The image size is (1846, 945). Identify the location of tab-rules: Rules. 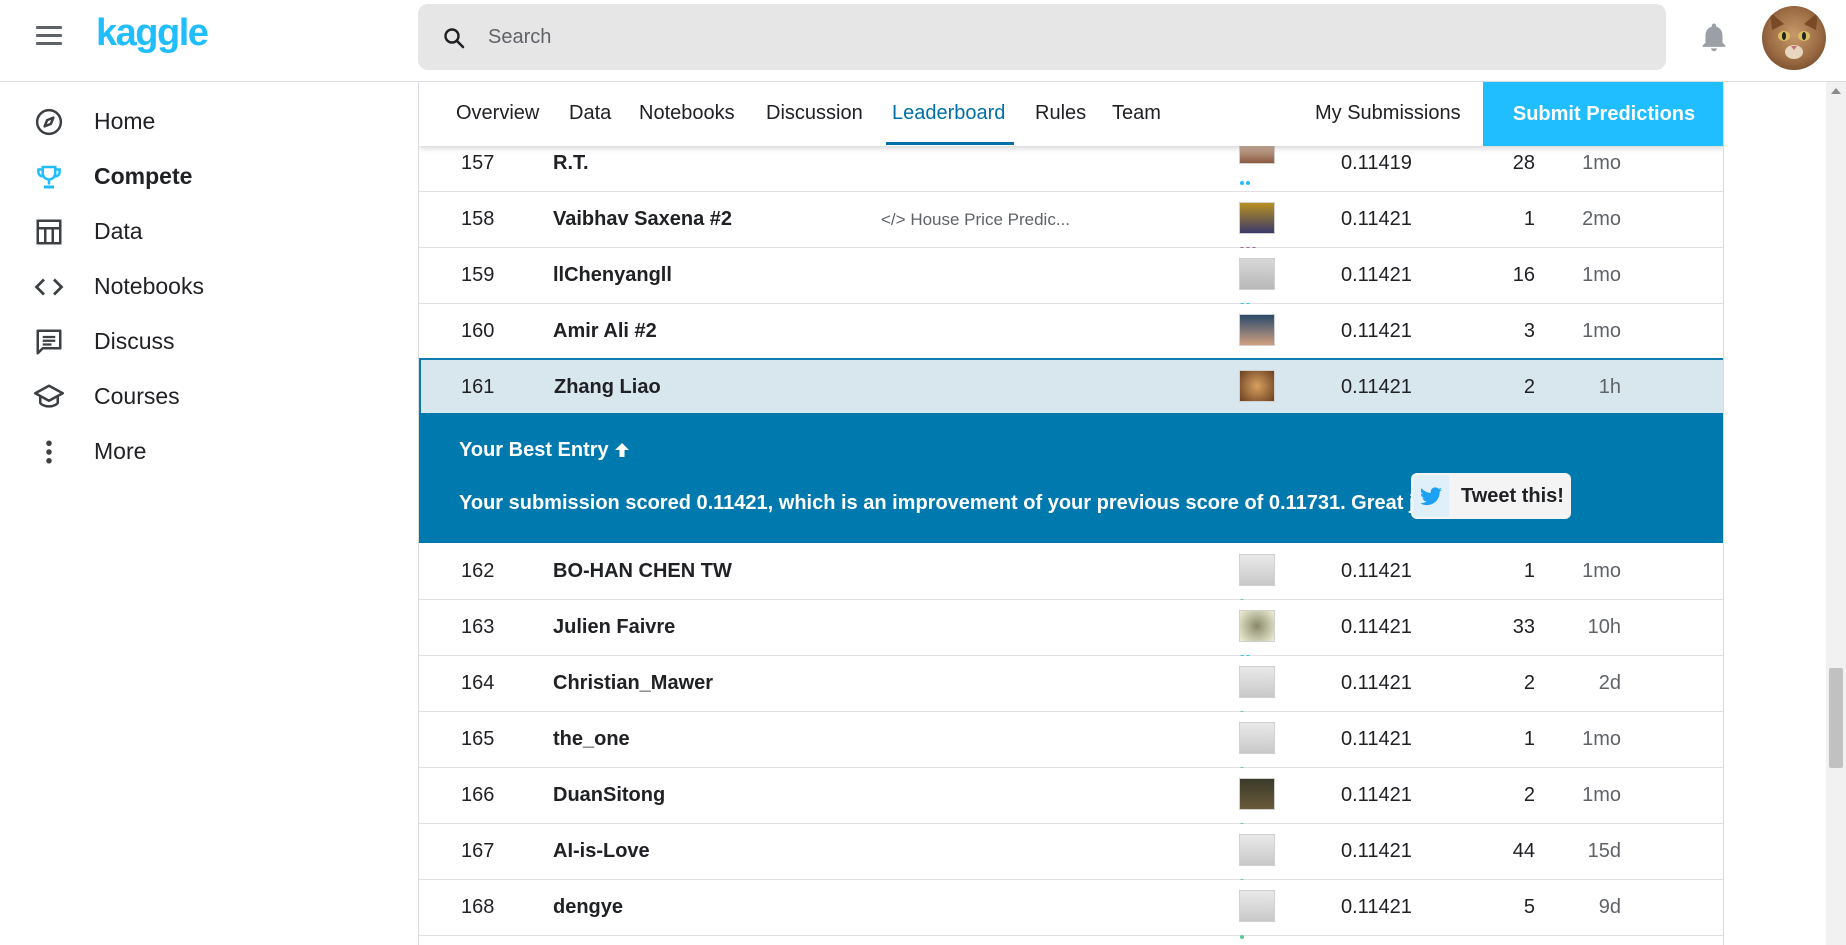
(1060, 113).